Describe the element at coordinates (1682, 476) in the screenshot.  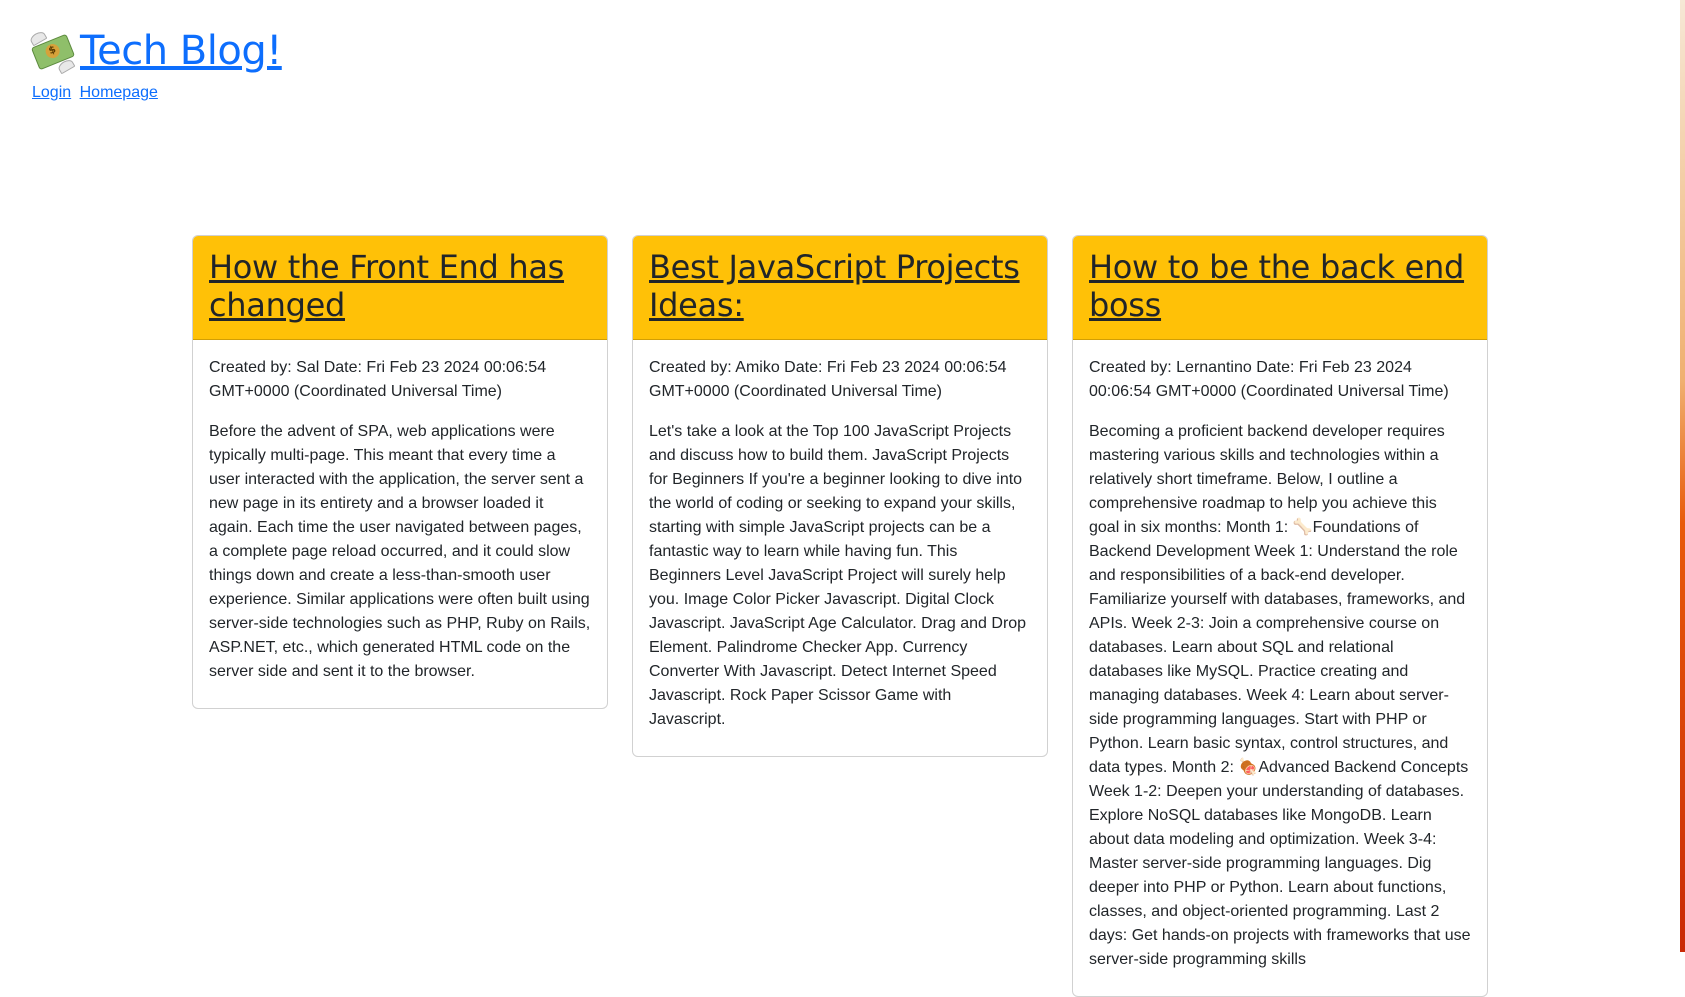
I see `window-edge` at that location.